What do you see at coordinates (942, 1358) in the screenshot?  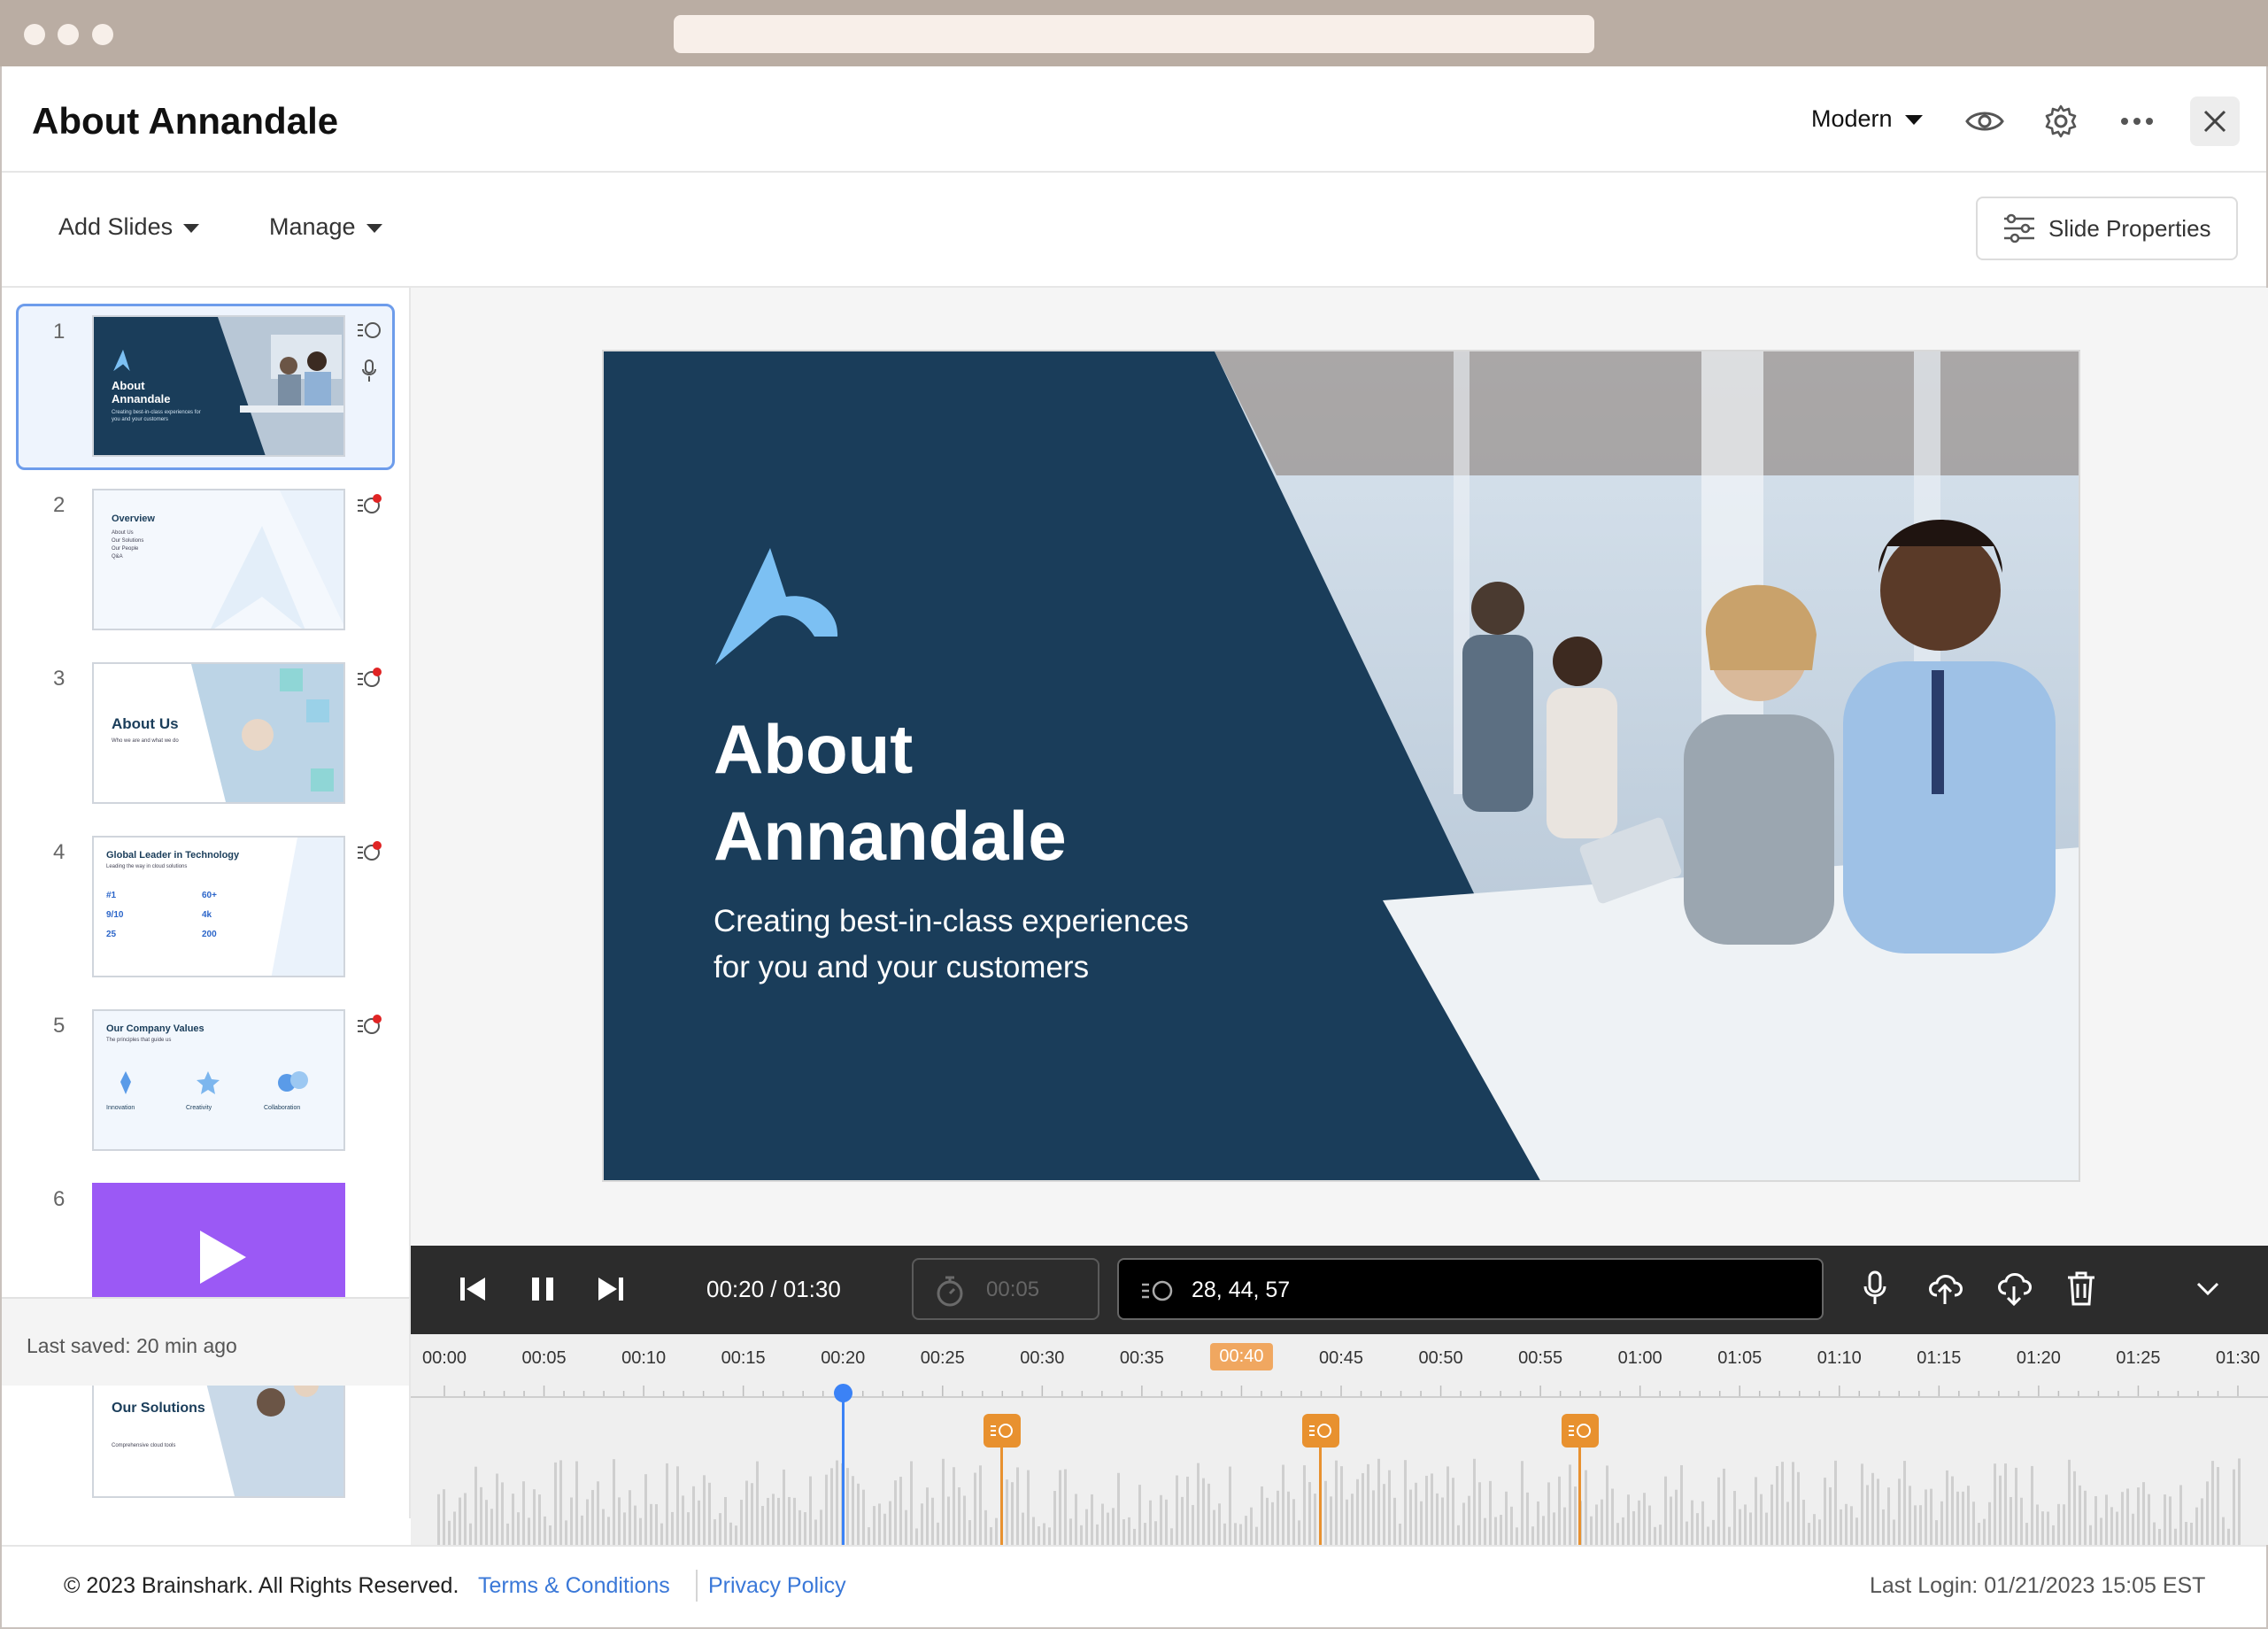 I see `timeline-tick-label: 00:25` at bounding box center [942, 1358].